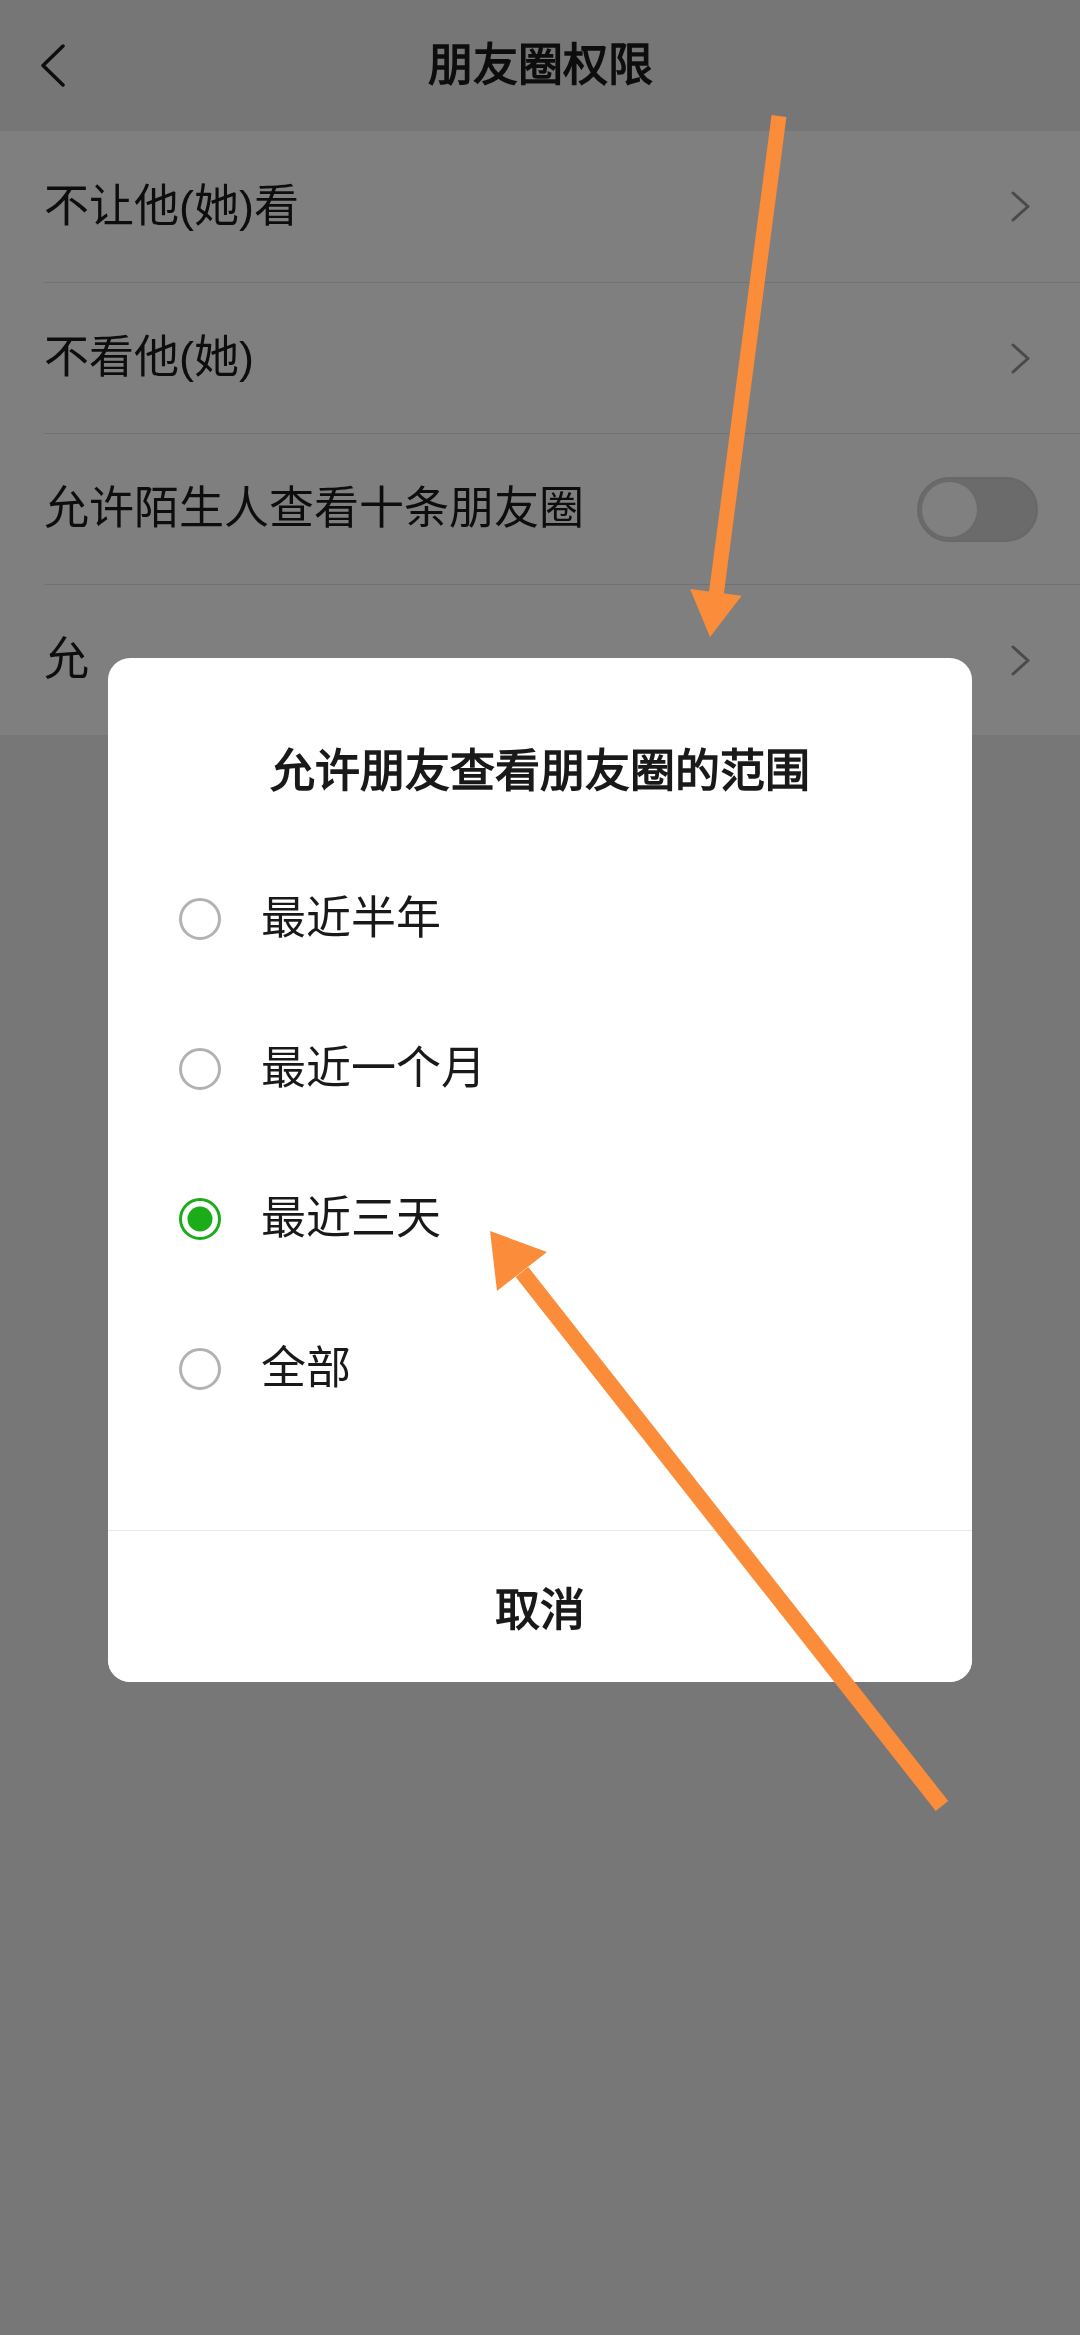 This screenshot has width=1080, height=2335. What do you see at coordinates (540, 1069) in the screenshot?
I see `radio-option: 最近一个月` at bounding box center [540, 1069].